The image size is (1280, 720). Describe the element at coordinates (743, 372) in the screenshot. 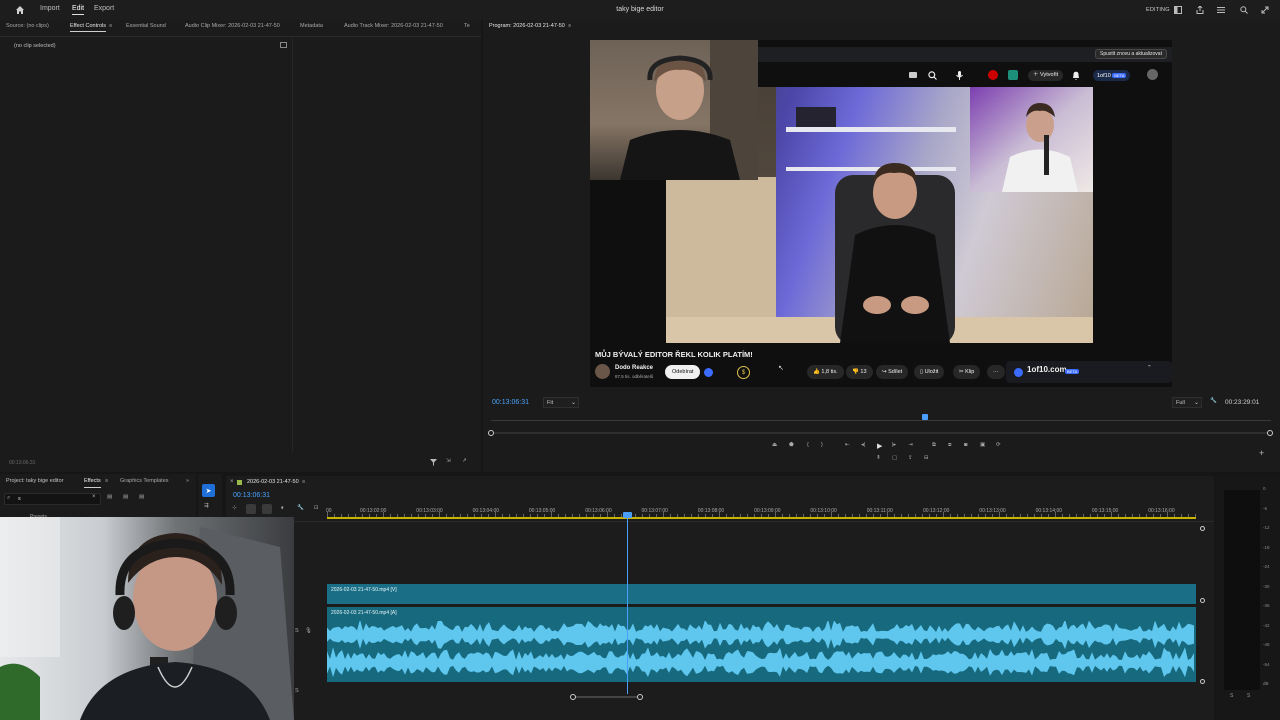

I see `dollar-icon: $` at that location.